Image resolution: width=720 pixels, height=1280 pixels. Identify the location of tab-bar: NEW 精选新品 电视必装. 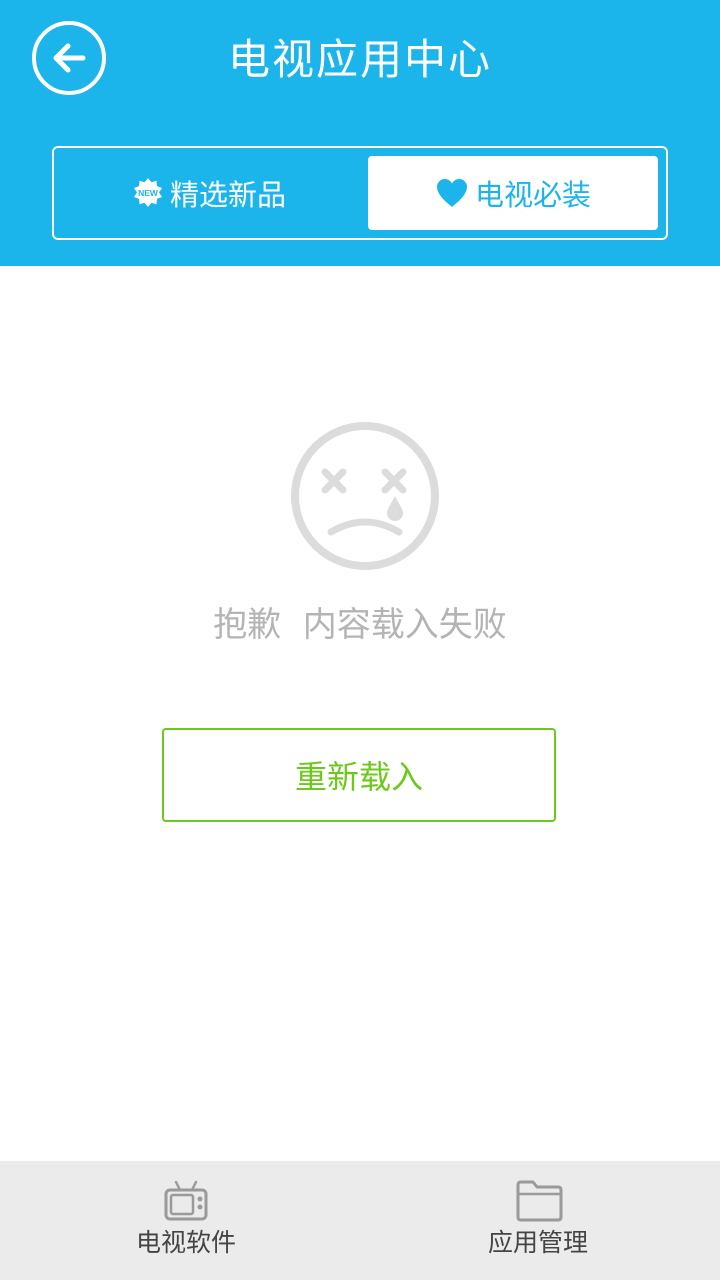
(360, 193).